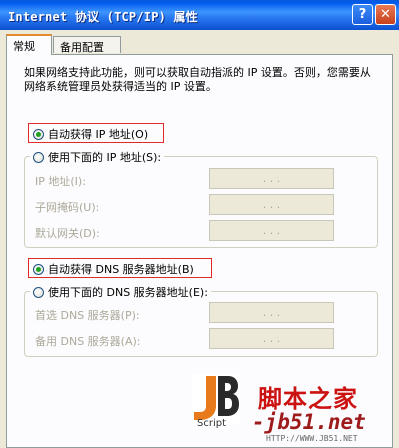  I want to click on help-icon: ?, so click(362, 14).